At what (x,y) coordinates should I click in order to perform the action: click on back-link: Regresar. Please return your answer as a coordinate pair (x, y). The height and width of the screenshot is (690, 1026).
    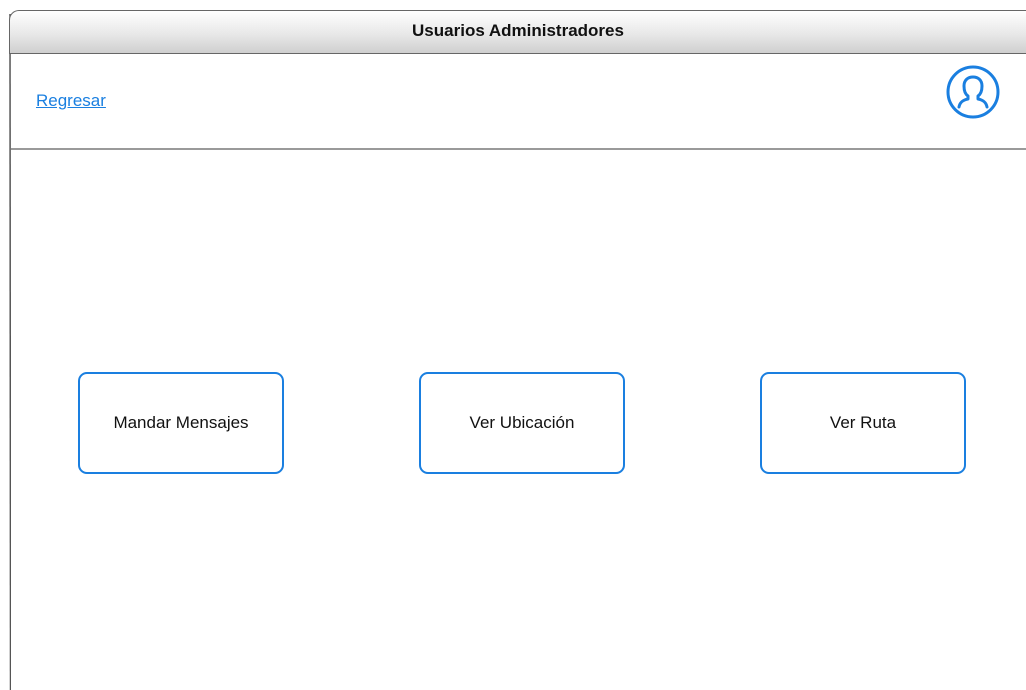
    Looking at the image, I should click on (71, 101).